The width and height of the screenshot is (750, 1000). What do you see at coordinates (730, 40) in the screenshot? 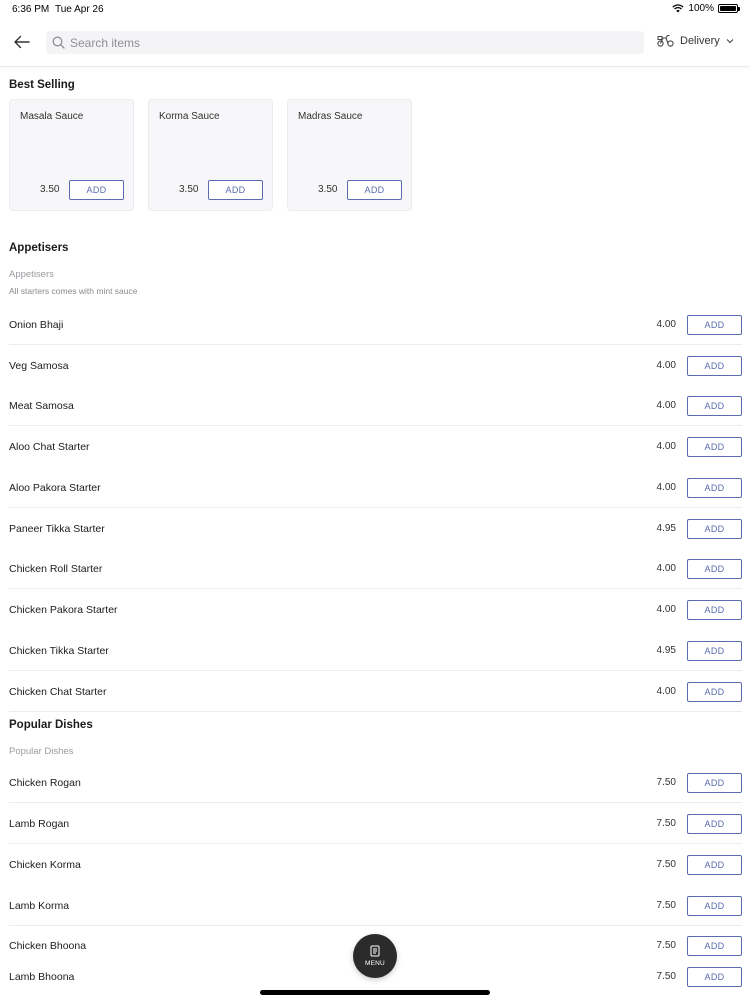
I see `chevron-down-icon` at bounding box center [730, 40].